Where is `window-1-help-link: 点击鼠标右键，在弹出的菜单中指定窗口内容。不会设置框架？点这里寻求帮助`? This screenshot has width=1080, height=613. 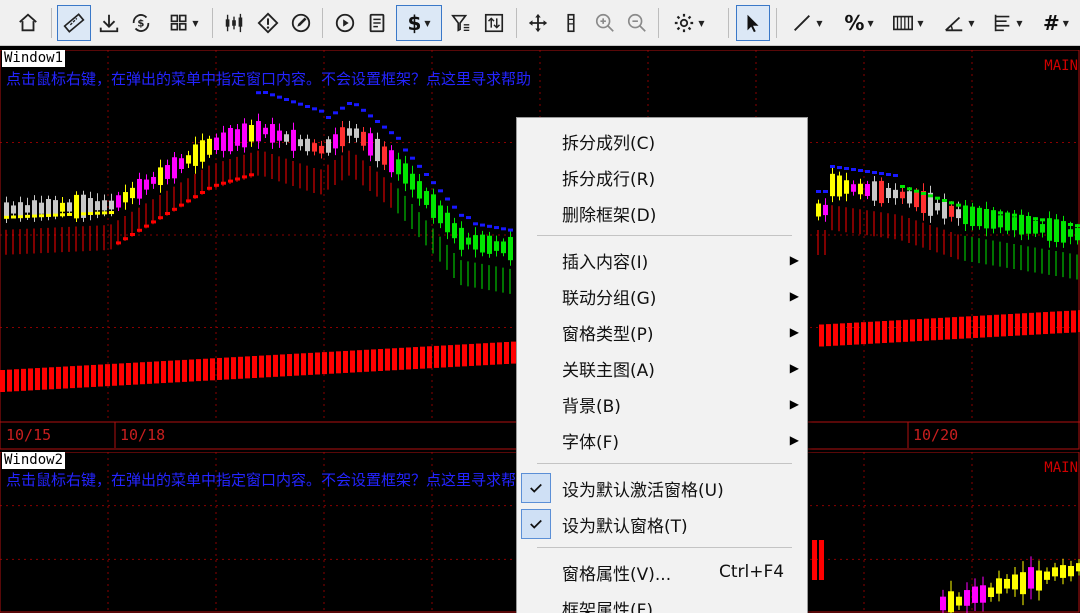 window-1-help-link: 点击鼠标右键，在弹出的菜单中指定窗口内容。不会设置框架？点这里寻求帮助 is located at coordinates (268, 78).